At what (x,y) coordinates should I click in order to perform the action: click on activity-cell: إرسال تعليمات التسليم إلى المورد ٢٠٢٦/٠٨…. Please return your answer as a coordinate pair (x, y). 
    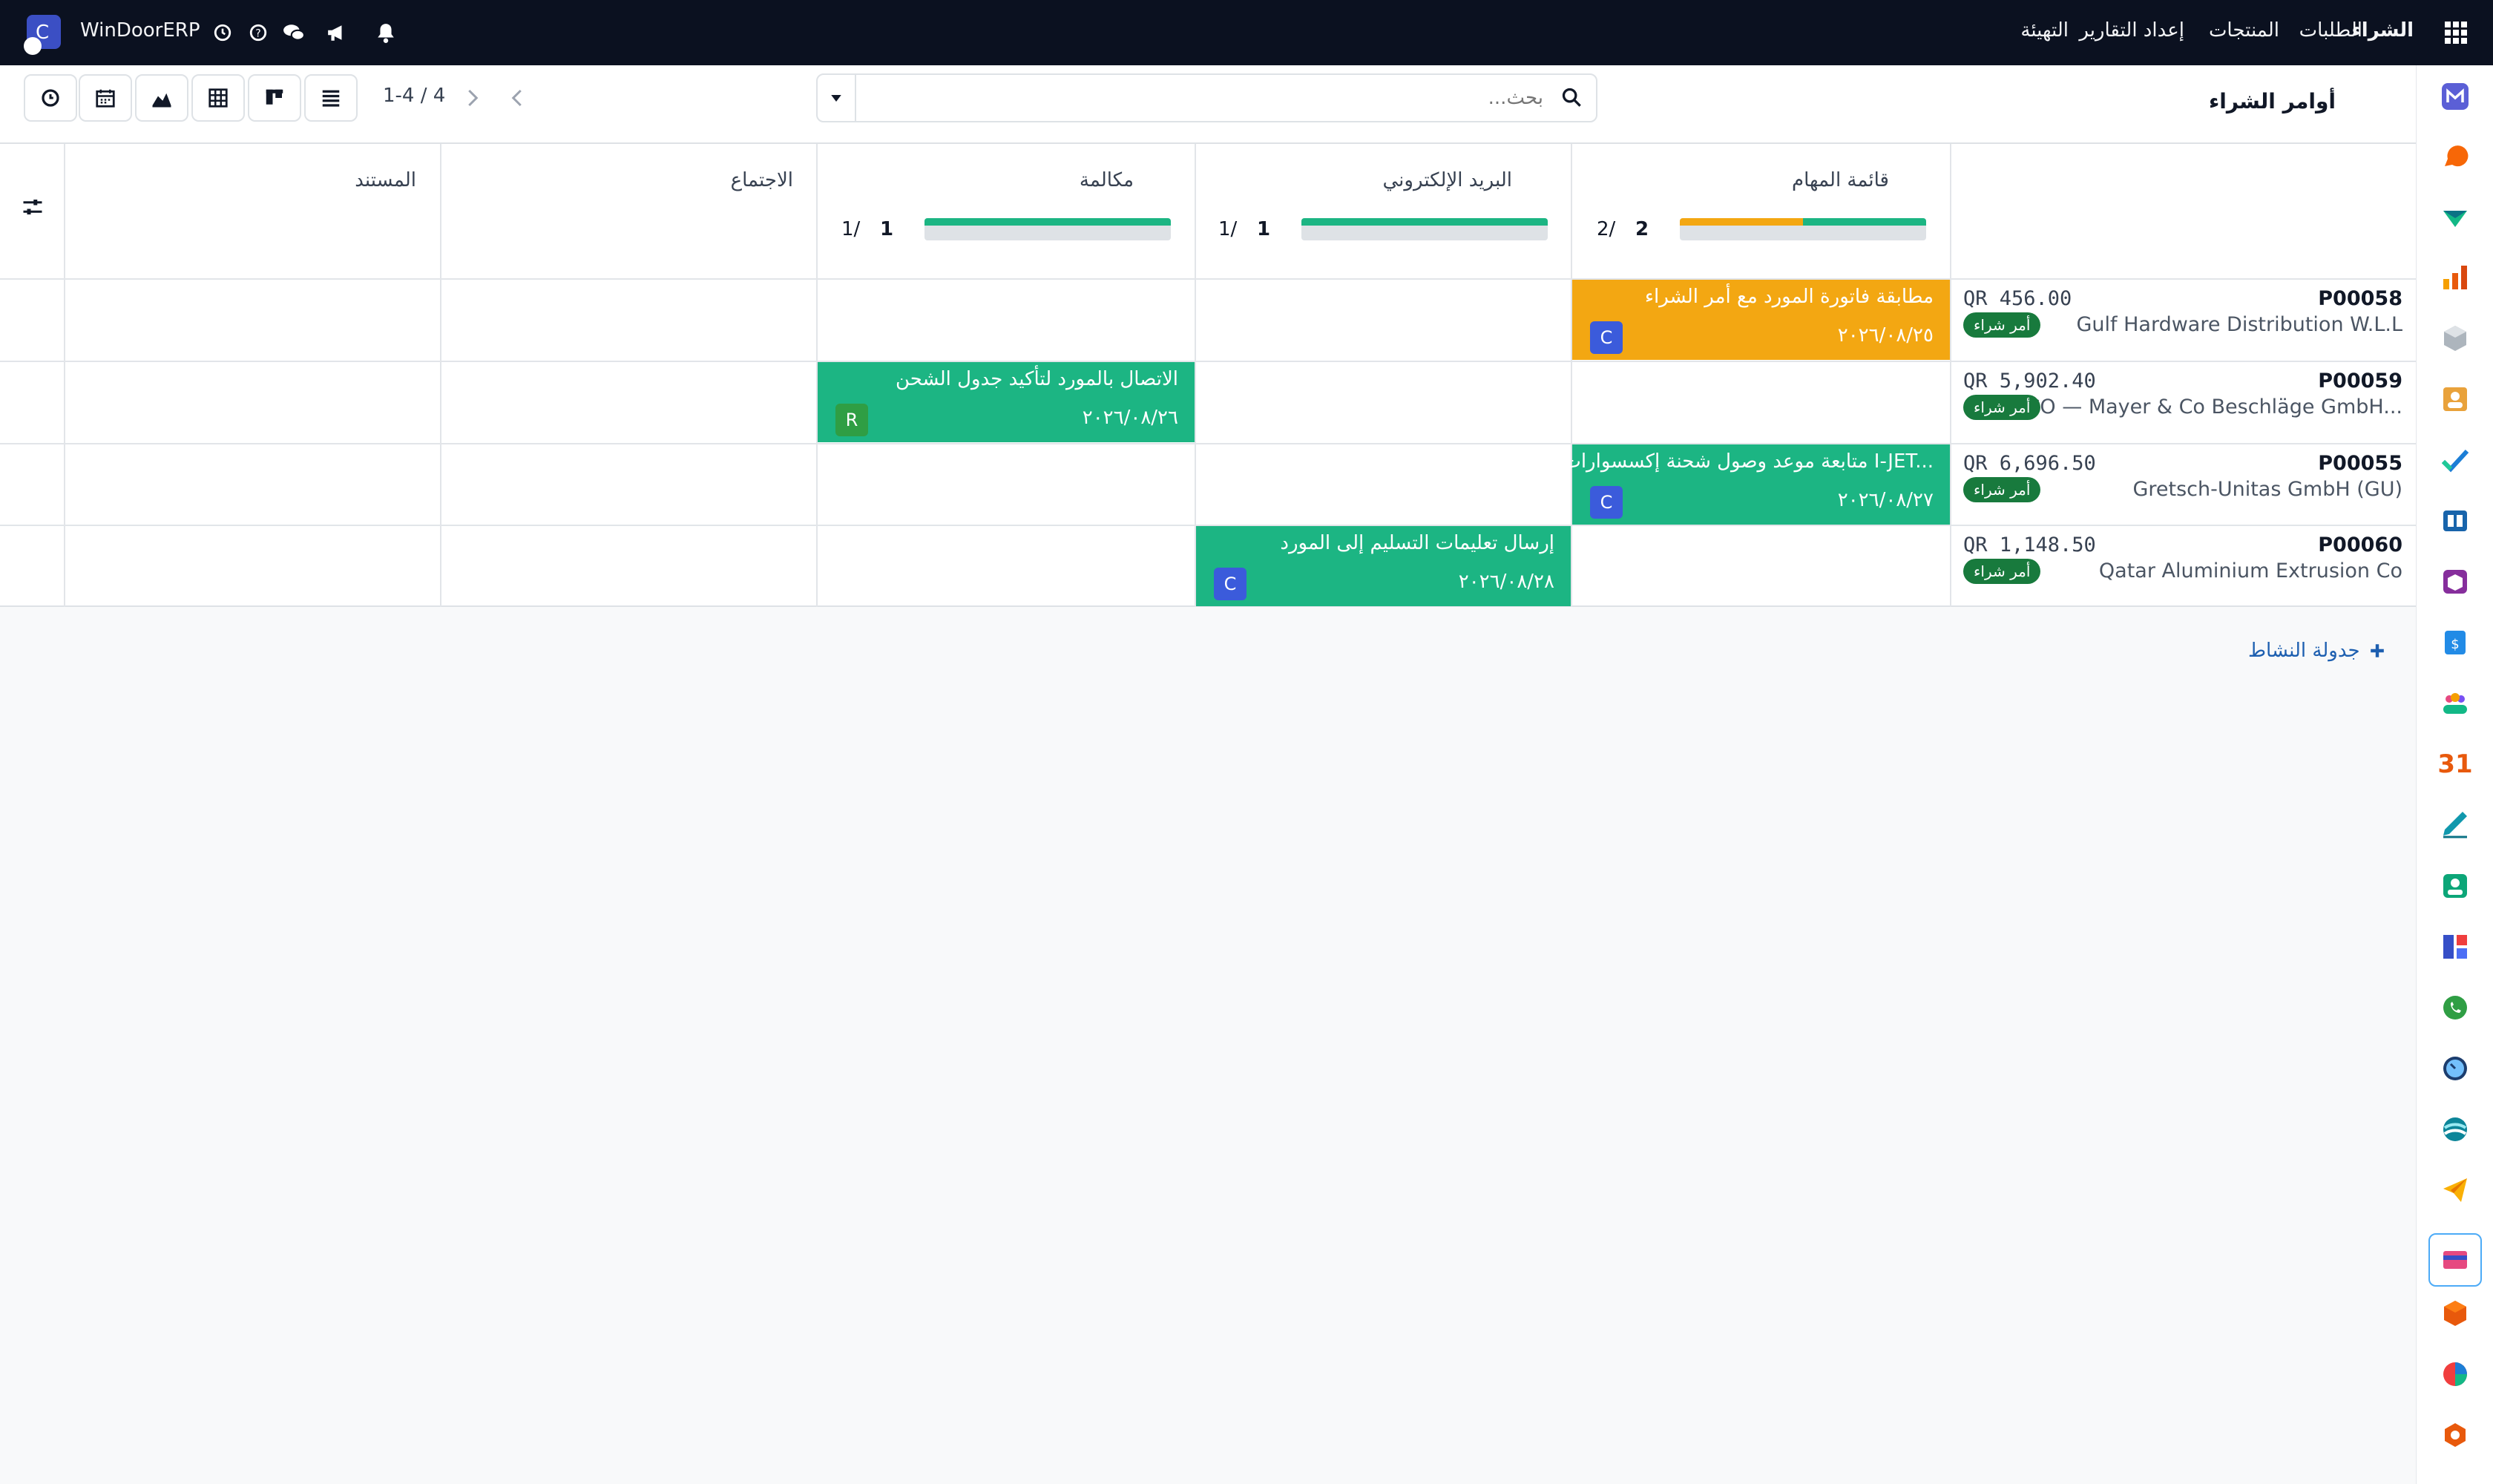
    Looking at the image, I should click on (1383, 566).